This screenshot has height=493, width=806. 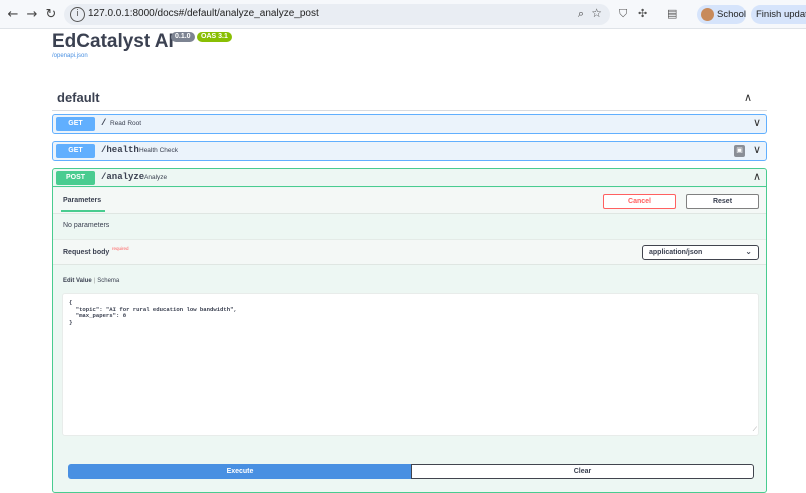 What do you see at coordinates (639, 201) in the screenshot?
I see `cancel-button: Cancel` at bounding box center [639, 201].